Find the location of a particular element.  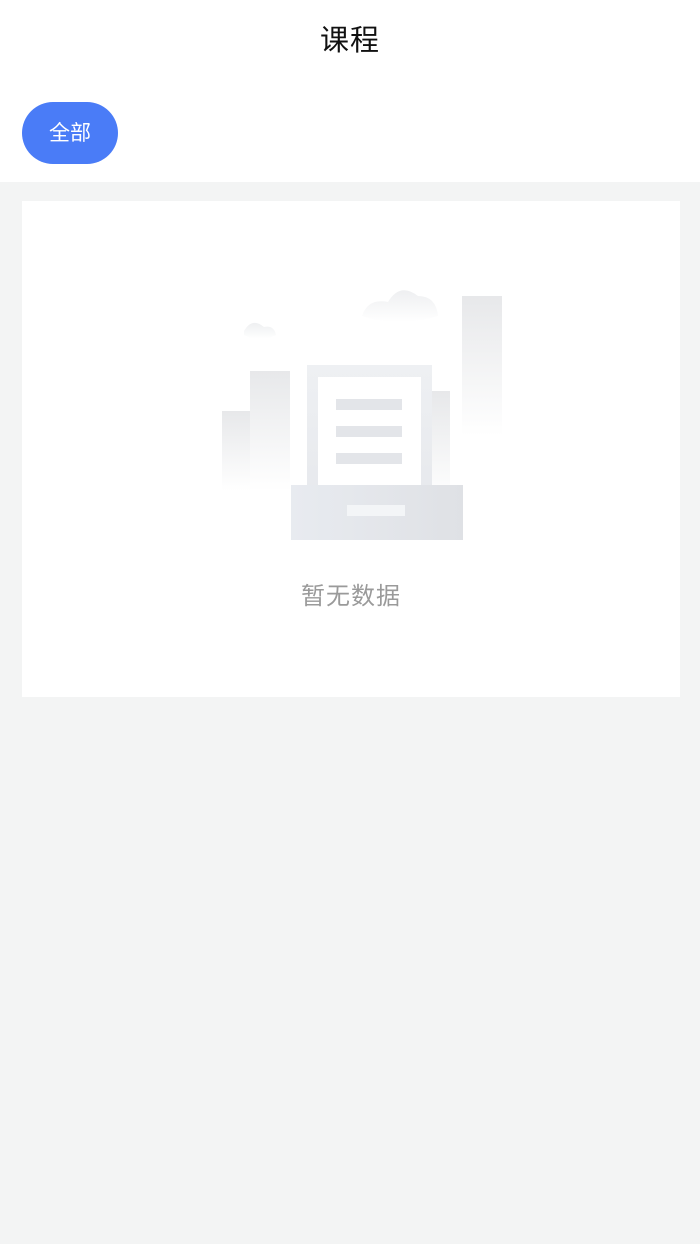

empty-state-message: 暂无数据 is located at coordinates (351, 596).